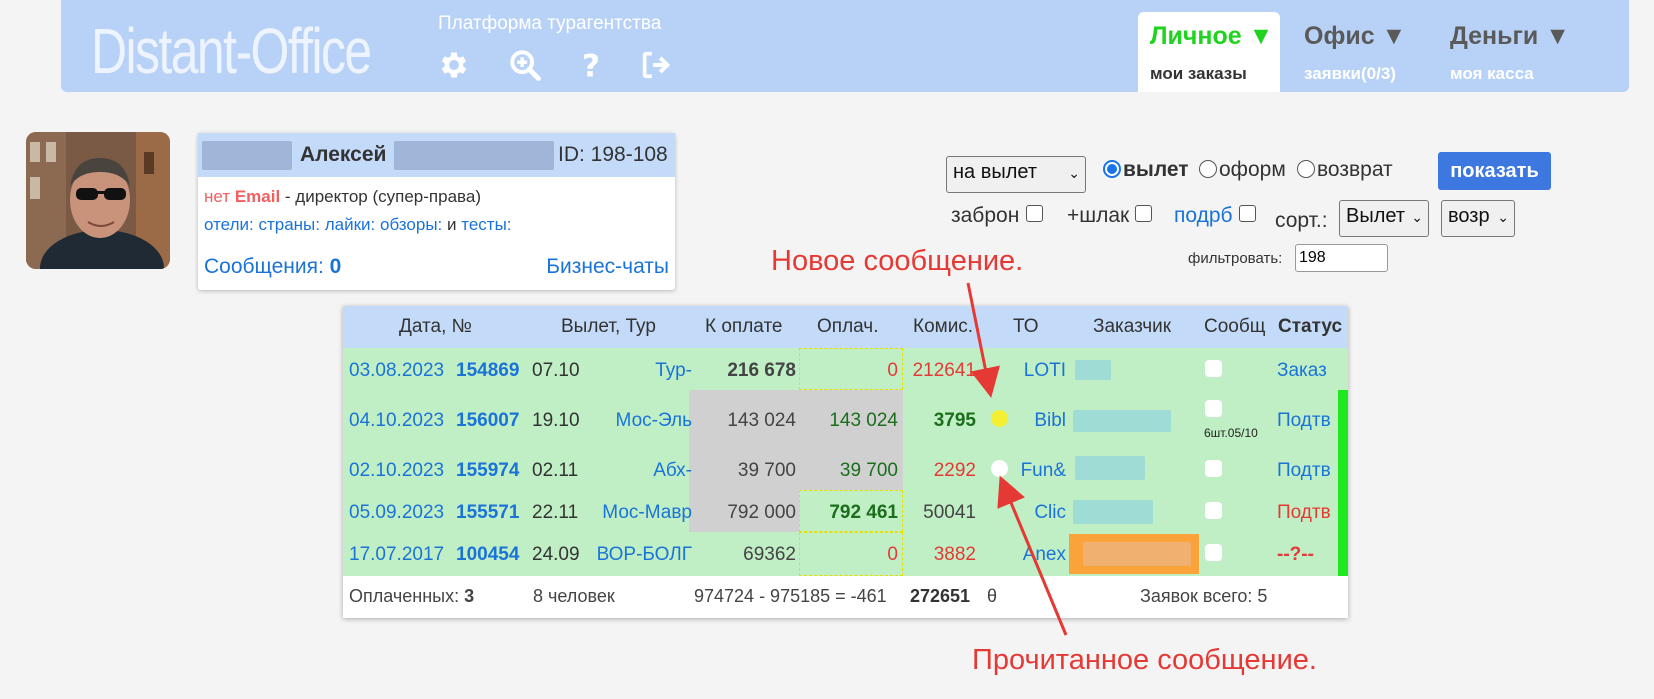 The image size is (1654, 699). I want to click on profile-links: отели: страны: лайки: обзоры: и тесты:, so click(358, 225).